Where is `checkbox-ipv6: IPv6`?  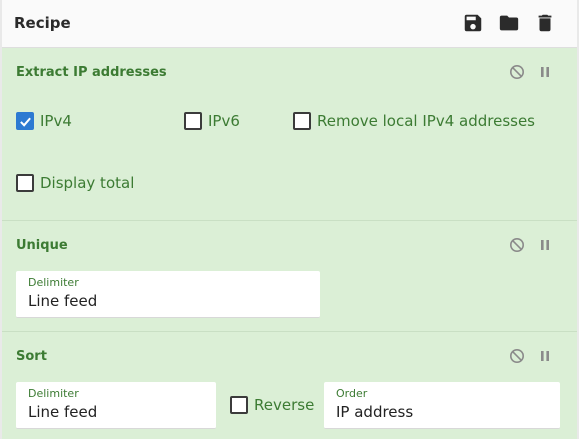 checkbox-ipv6: IPv6 is located at coordinates (212, 121).